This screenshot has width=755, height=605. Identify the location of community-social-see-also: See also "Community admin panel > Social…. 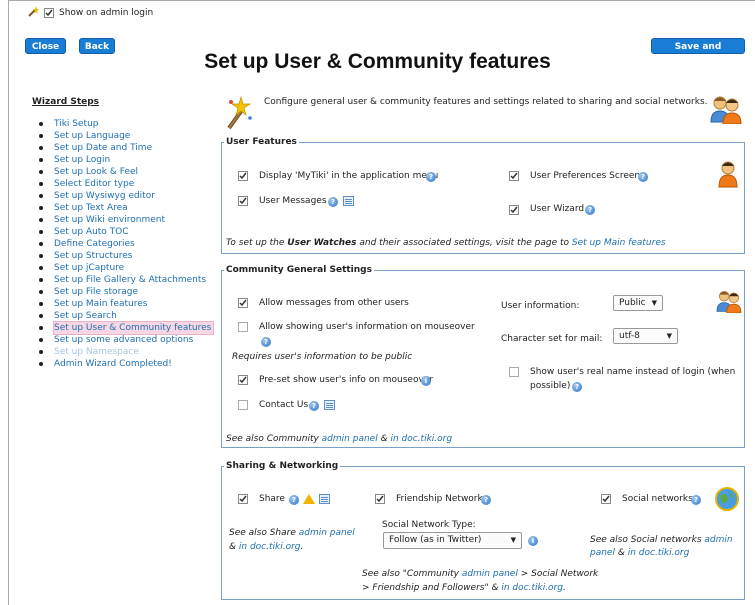
(480, 574).